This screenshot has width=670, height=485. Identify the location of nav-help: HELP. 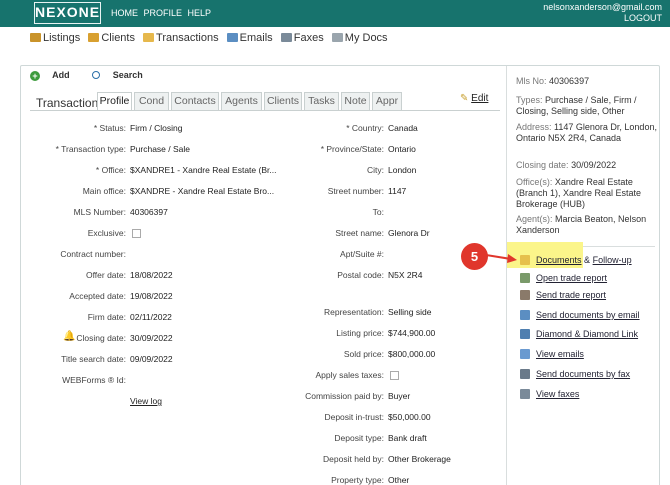
(200, 13).